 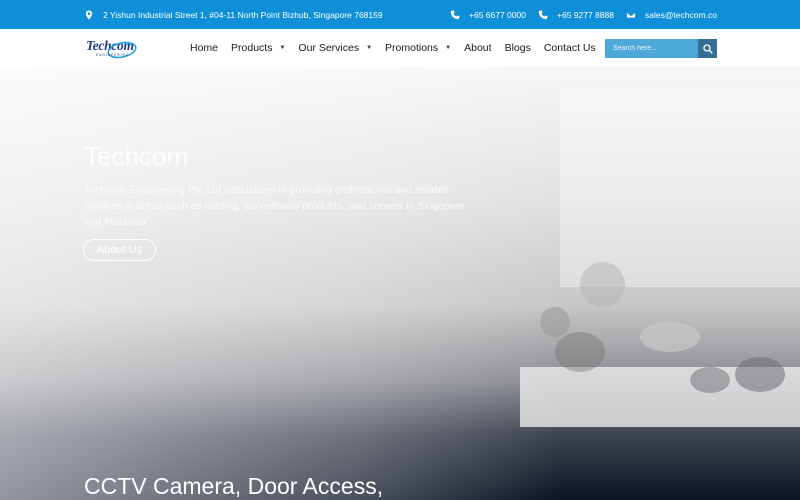 I want to click on nav-blogs-label: Blogs, so click(x=517, y=48).